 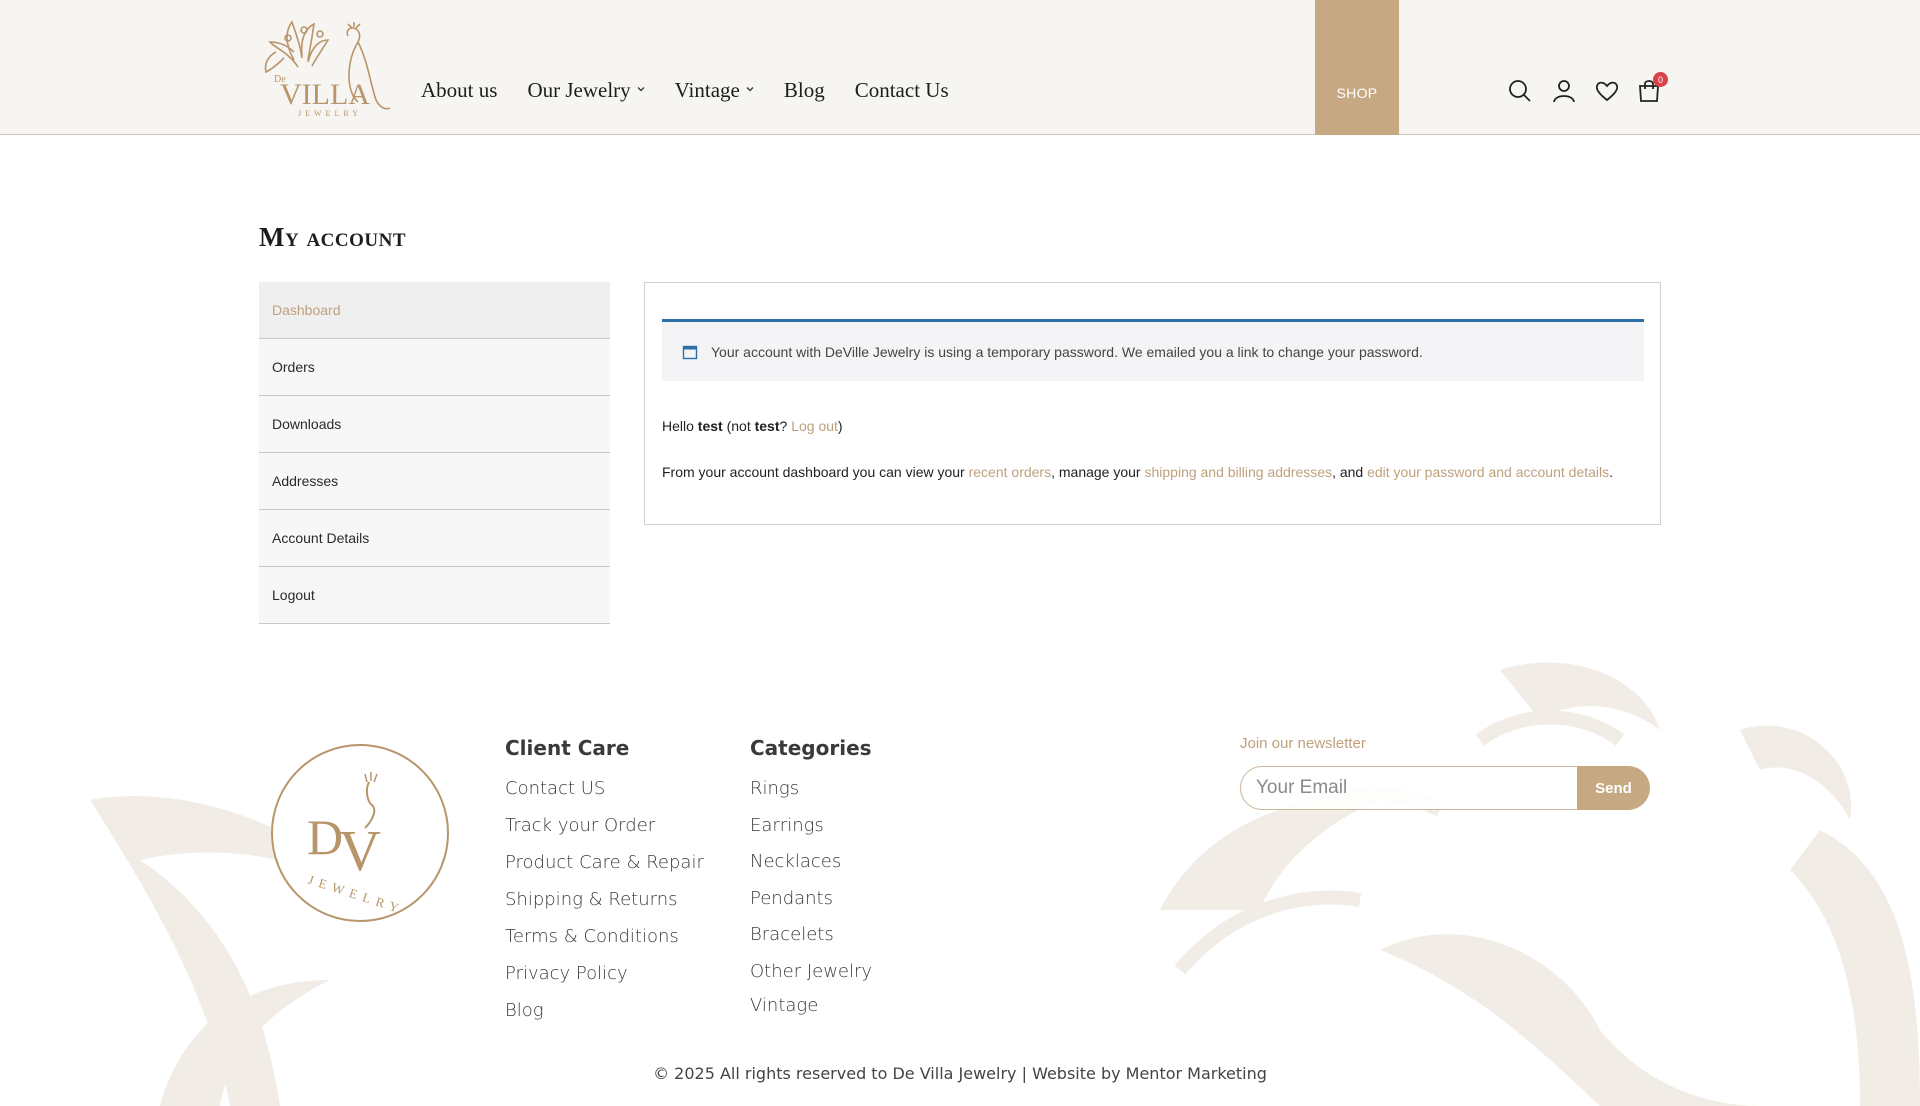 I want to click on footer-link-vintage: Vintage, so click(x=811, y=1013).